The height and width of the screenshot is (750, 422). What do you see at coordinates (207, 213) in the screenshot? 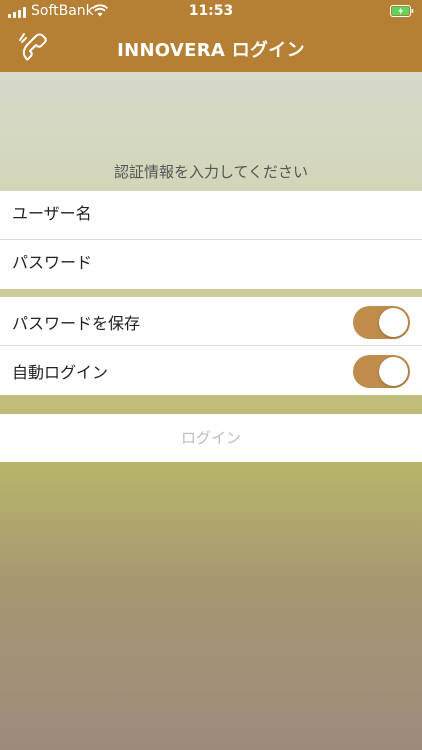
I see `username-input` at bounding box center [207, 213].